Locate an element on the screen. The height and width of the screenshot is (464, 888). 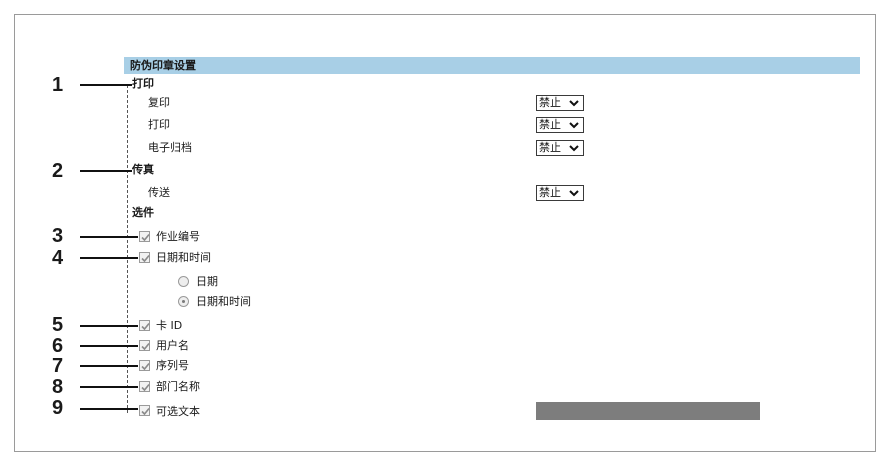
callout-1-line is located at coordinates (106, 85).